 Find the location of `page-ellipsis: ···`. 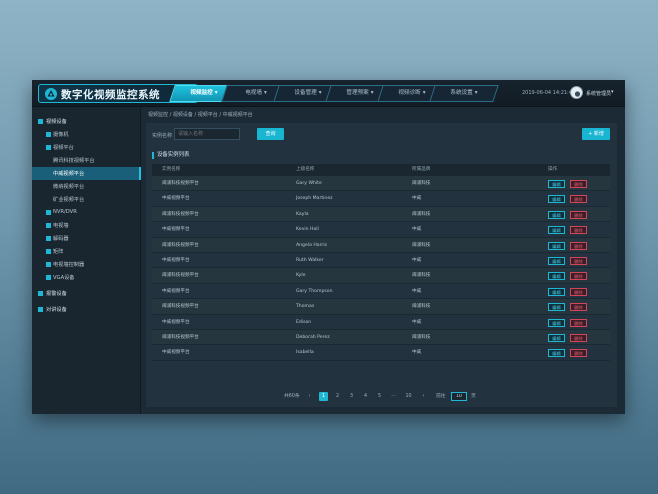

page-ellipsis: ··· is located at coordinates (393, 396).